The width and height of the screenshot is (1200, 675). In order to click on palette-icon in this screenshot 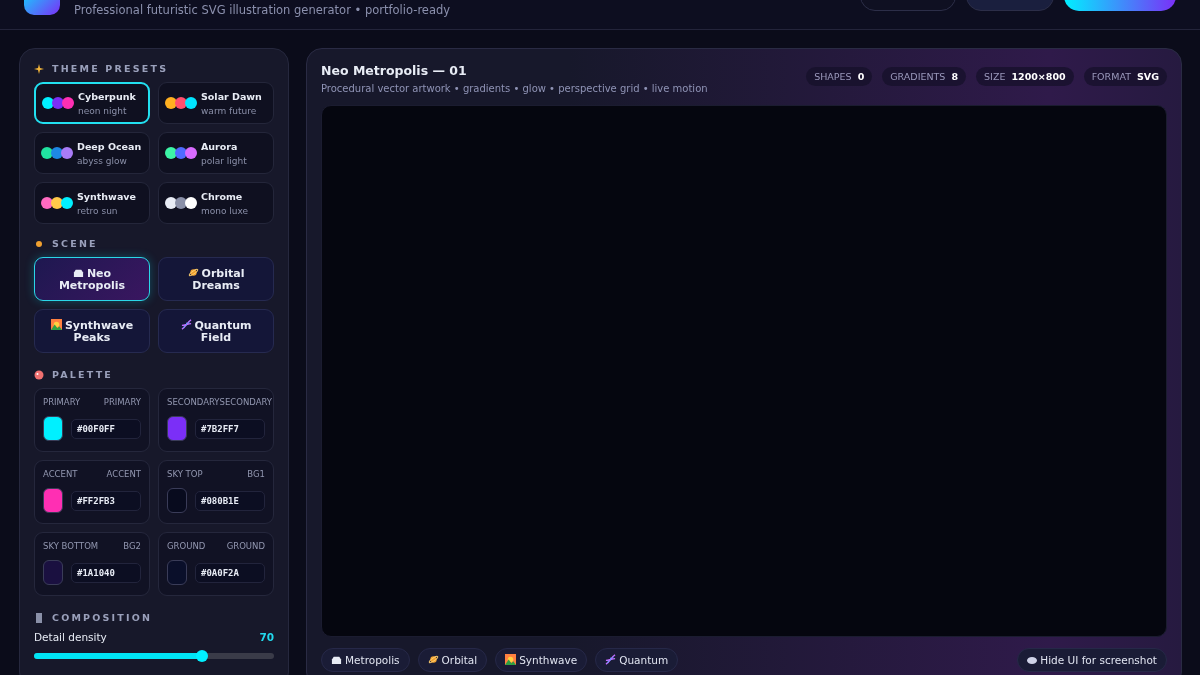, I will do `click(39, 374)`.